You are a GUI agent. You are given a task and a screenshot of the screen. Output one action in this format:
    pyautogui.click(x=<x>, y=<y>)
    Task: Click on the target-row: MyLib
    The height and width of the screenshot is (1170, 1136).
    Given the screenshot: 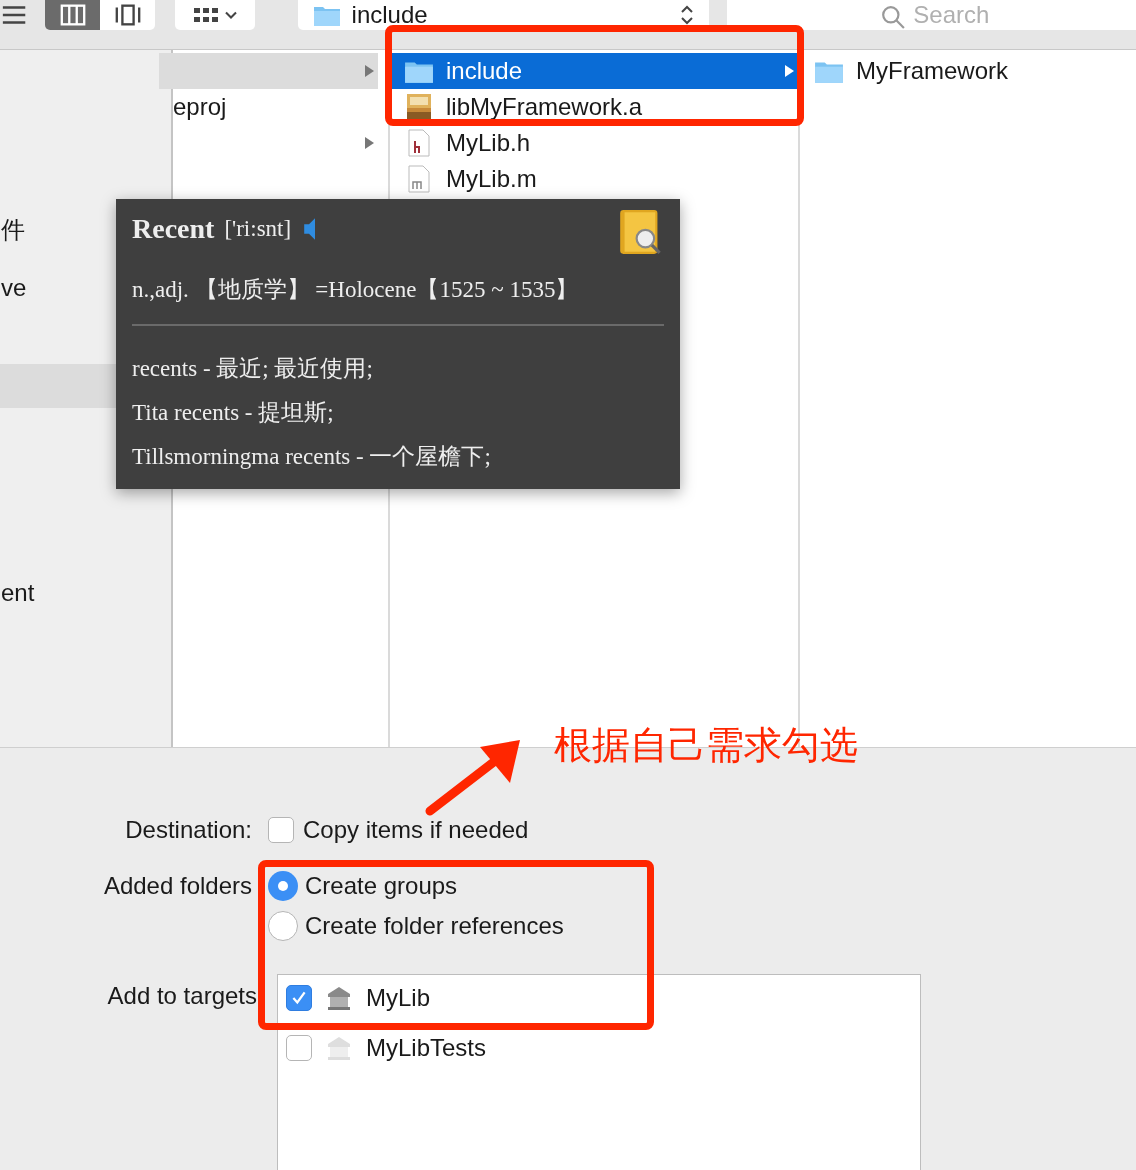 What is the action you would take?
    pyautogui.click(x=603, y=998)
    